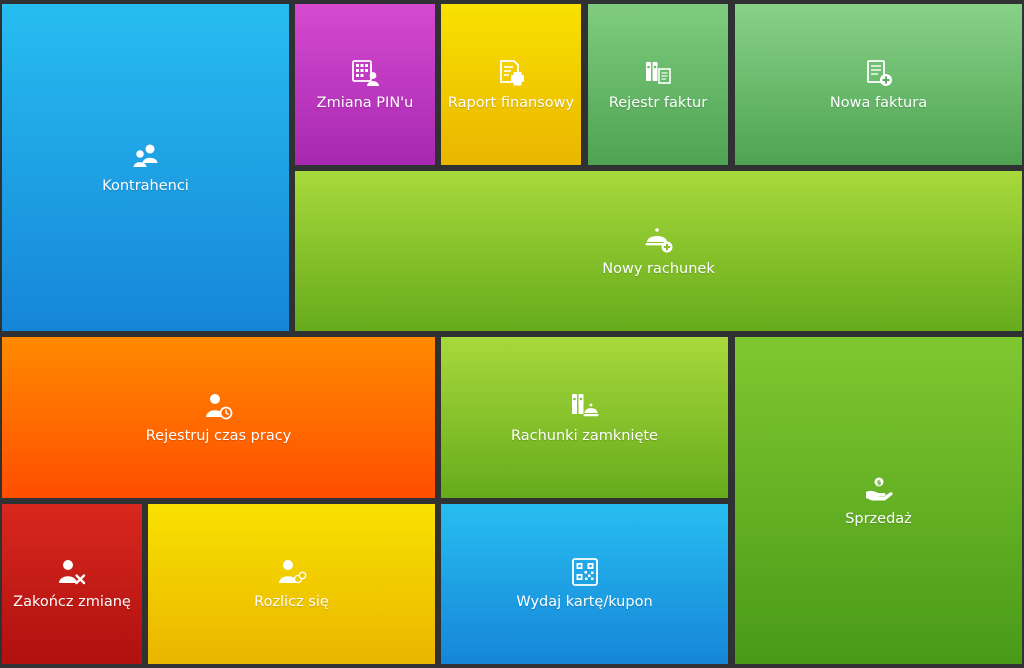 The image size is (1024, 668). I want to click on binders-cloche-icon, so click(585, 406).